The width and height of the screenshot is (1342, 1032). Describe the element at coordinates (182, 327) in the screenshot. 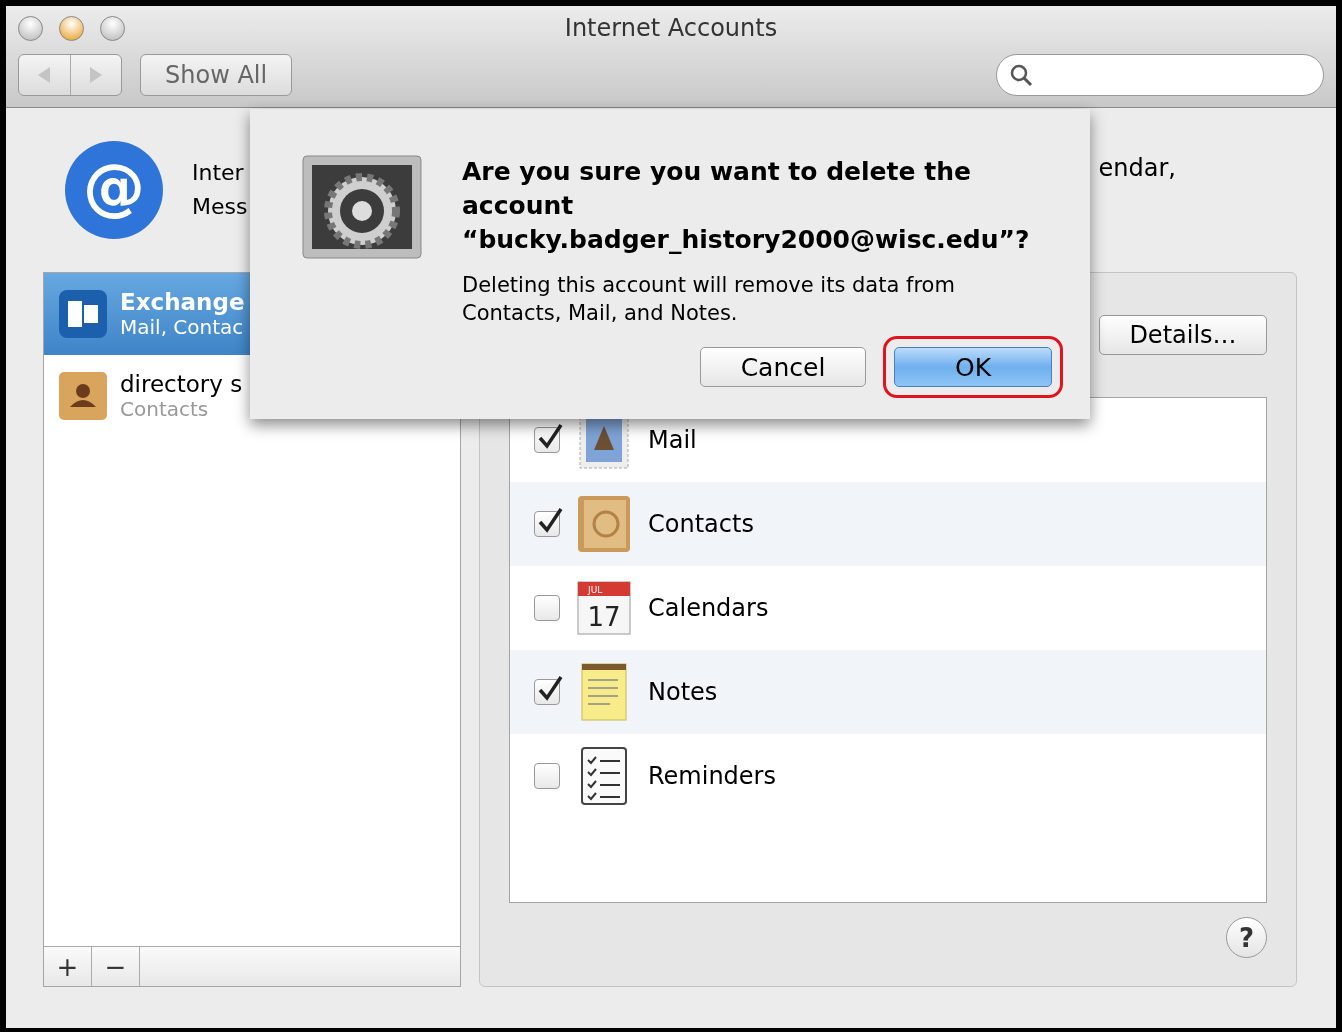

I see `account-services: Mail, Contac` at that location.